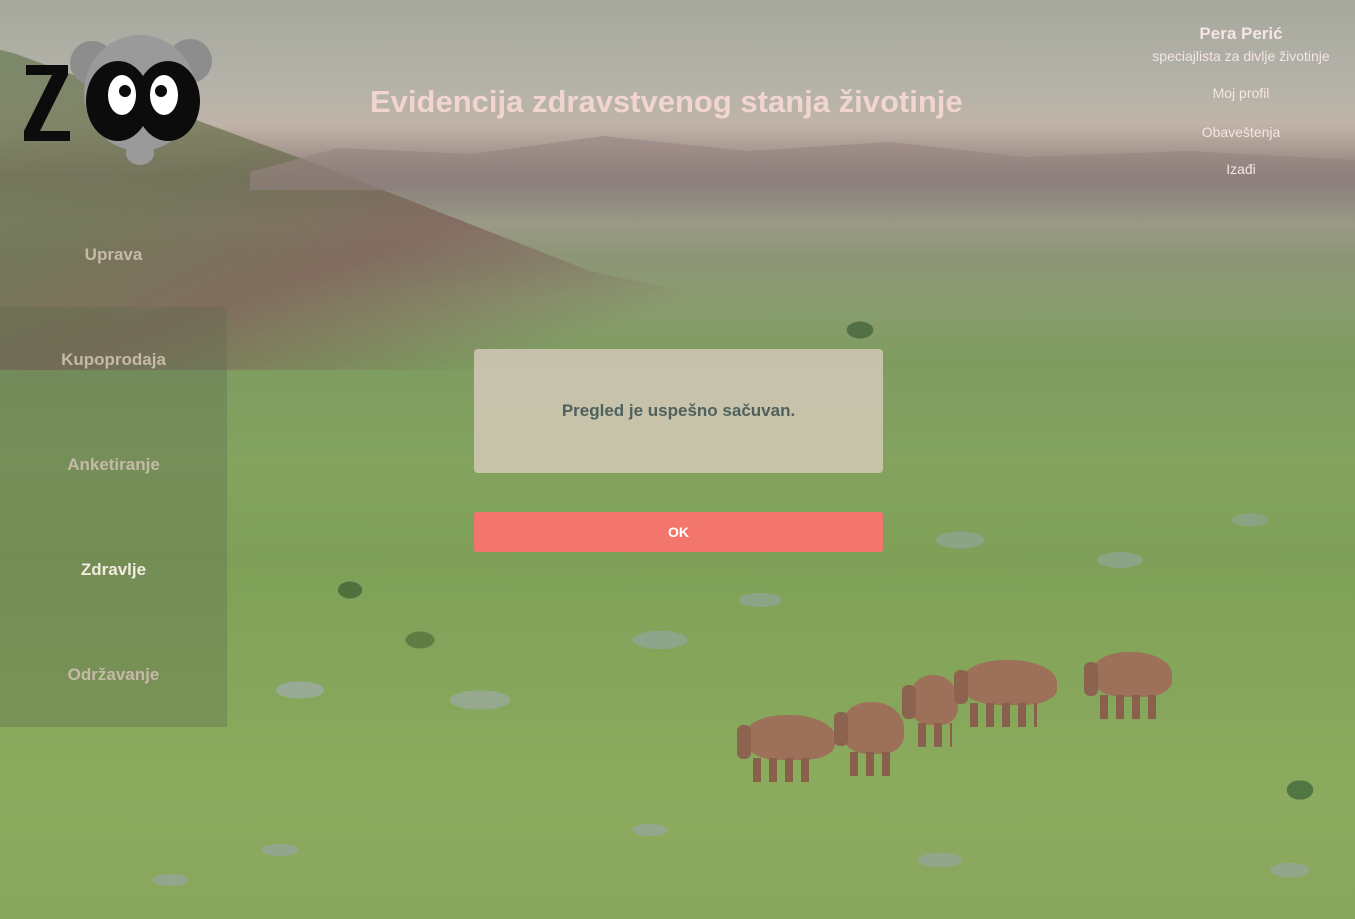  I want to click on sidebar-item-kupoprodaja: Kupoprodaja, so click(113, 359).